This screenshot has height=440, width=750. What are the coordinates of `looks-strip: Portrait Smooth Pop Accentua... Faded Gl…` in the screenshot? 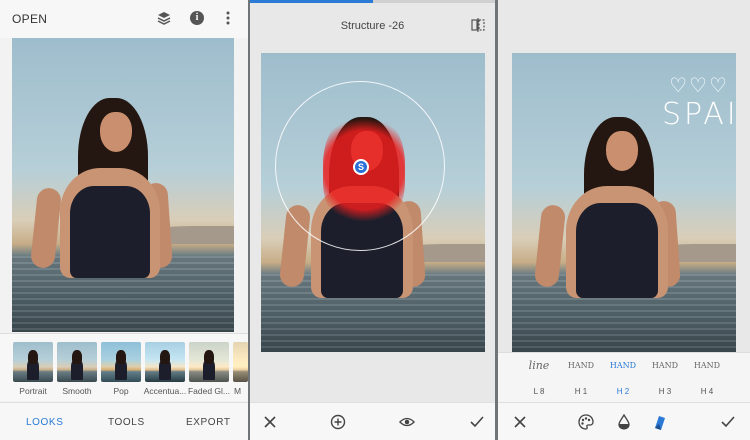 It's located at (124, 367).